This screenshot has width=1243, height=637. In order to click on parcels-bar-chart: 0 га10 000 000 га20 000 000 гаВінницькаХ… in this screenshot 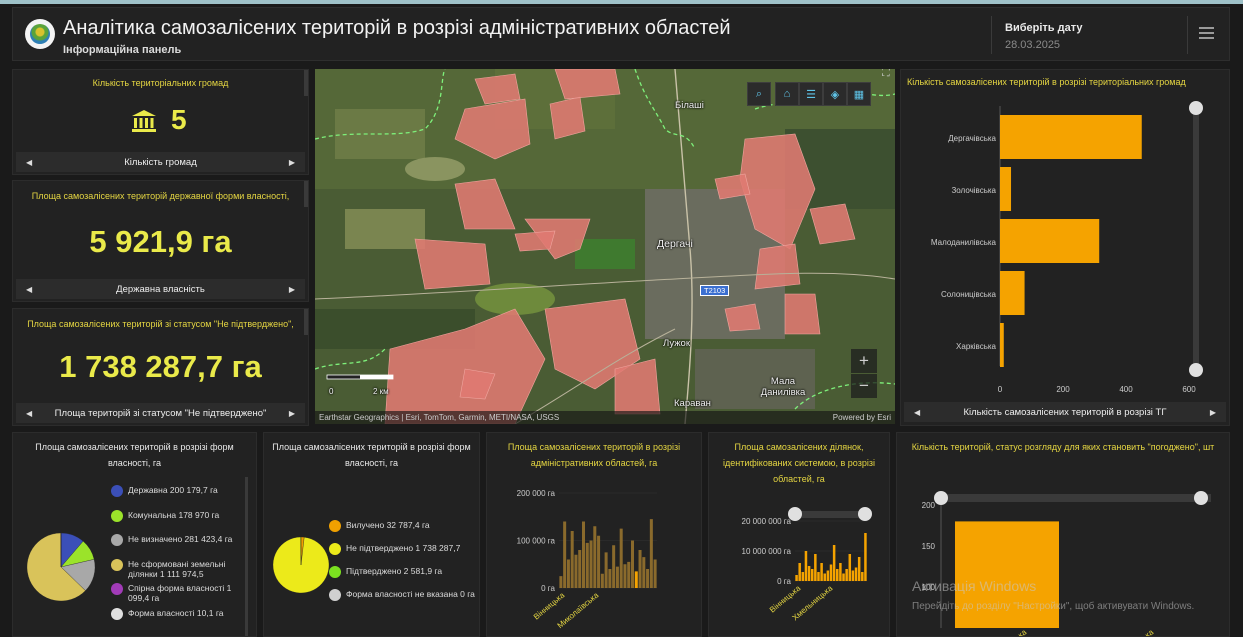, I will do `click(807, 564)`.